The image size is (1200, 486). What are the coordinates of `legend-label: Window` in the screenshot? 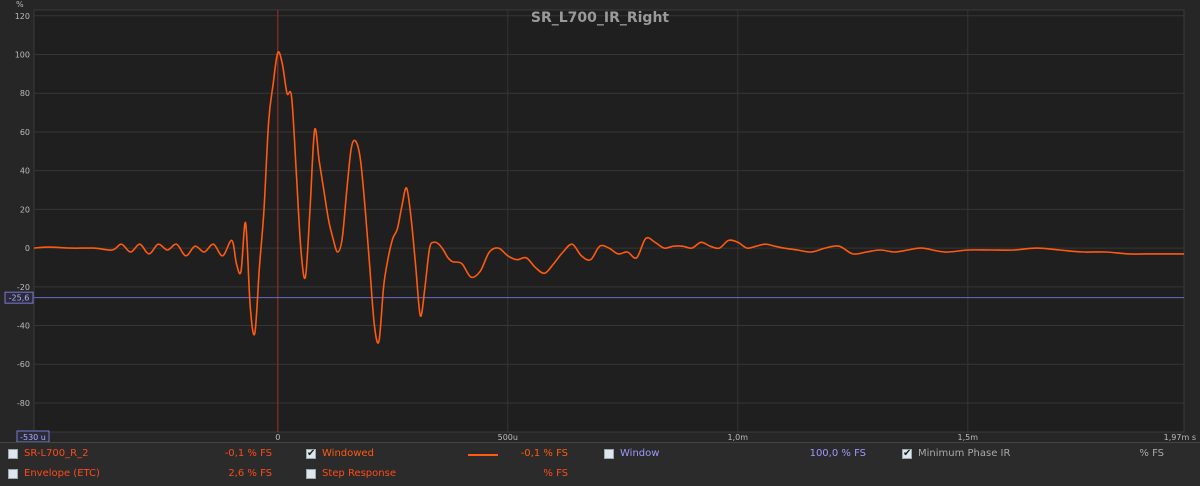 It's located at (640, 453).